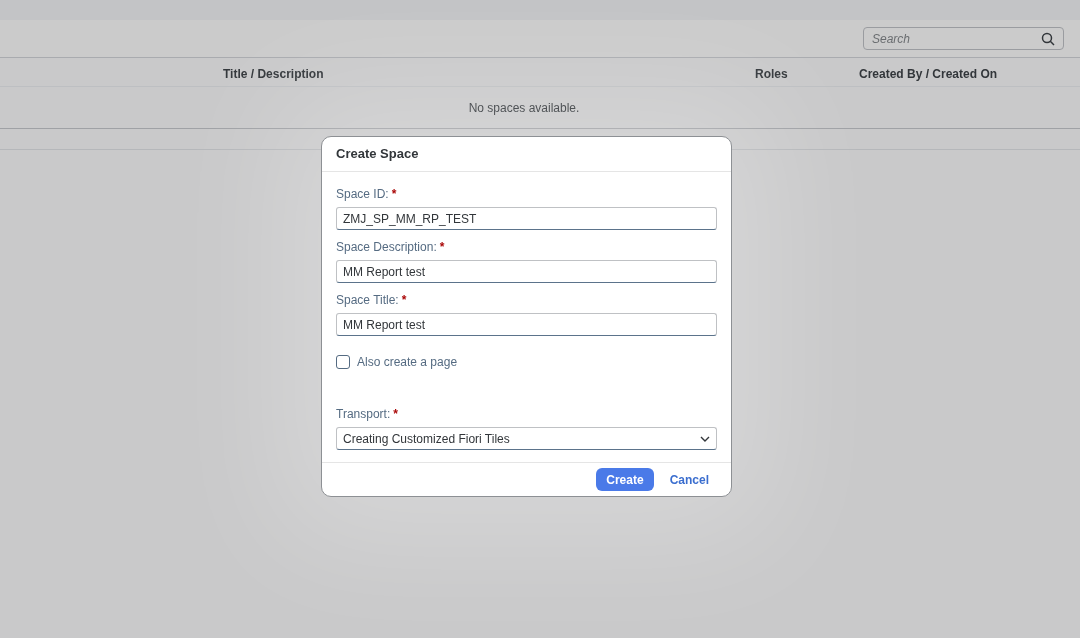 The height and width of the screenshot is (638, 1080). What do you see at coordinates (526, 438) in the screenshot?
I see `transport-dropdown: Creating Customized Fiori Tiles` at bounding box center [526, 438].